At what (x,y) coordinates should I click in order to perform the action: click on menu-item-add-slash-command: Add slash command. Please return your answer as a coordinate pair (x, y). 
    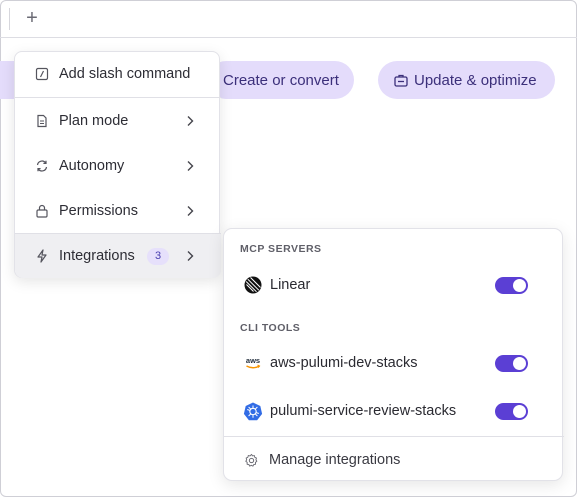
    Looking at the image, I should click on (118, 74).